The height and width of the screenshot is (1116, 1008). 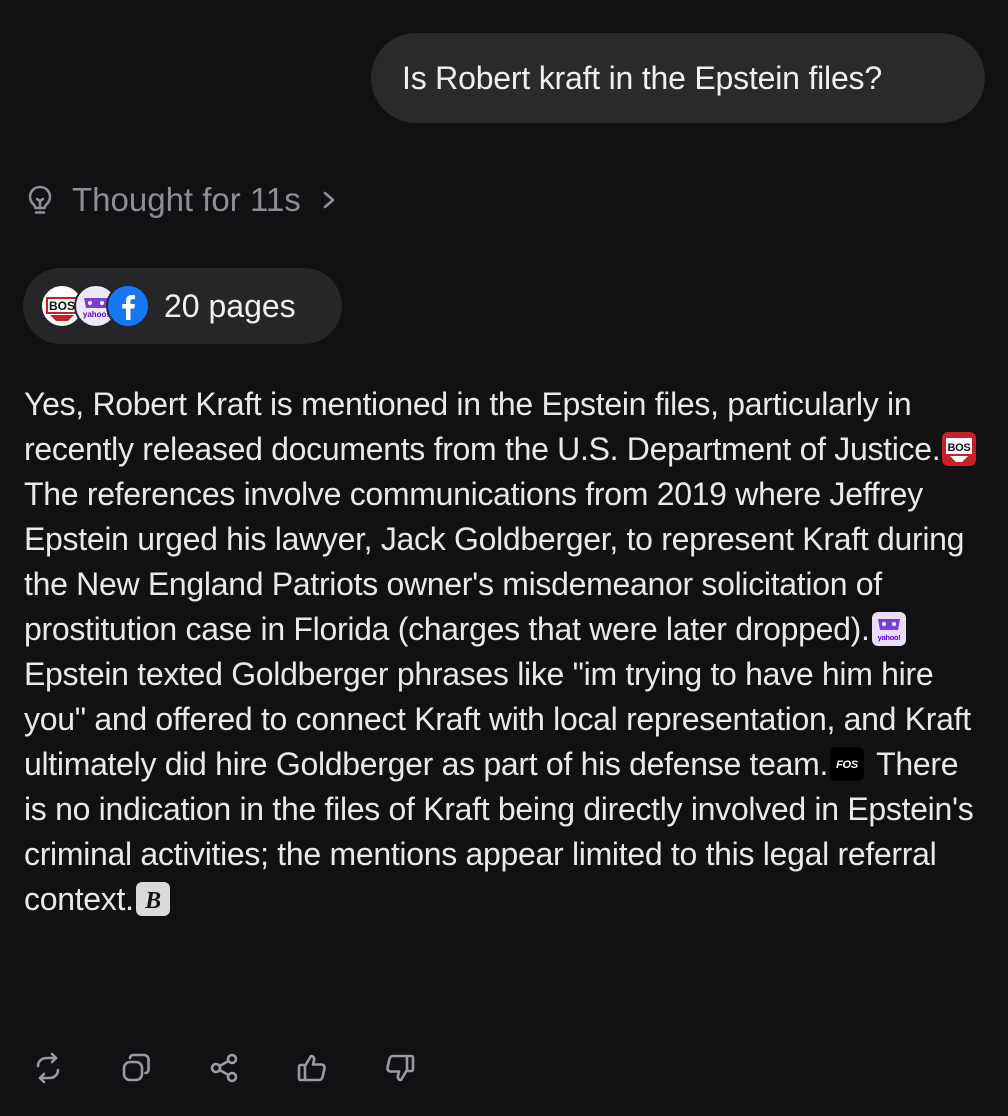 What do you see at coordinates (96, 314) in the screenshot?
I see `svg-text: yahoo!` at bounding box center [96, 314].